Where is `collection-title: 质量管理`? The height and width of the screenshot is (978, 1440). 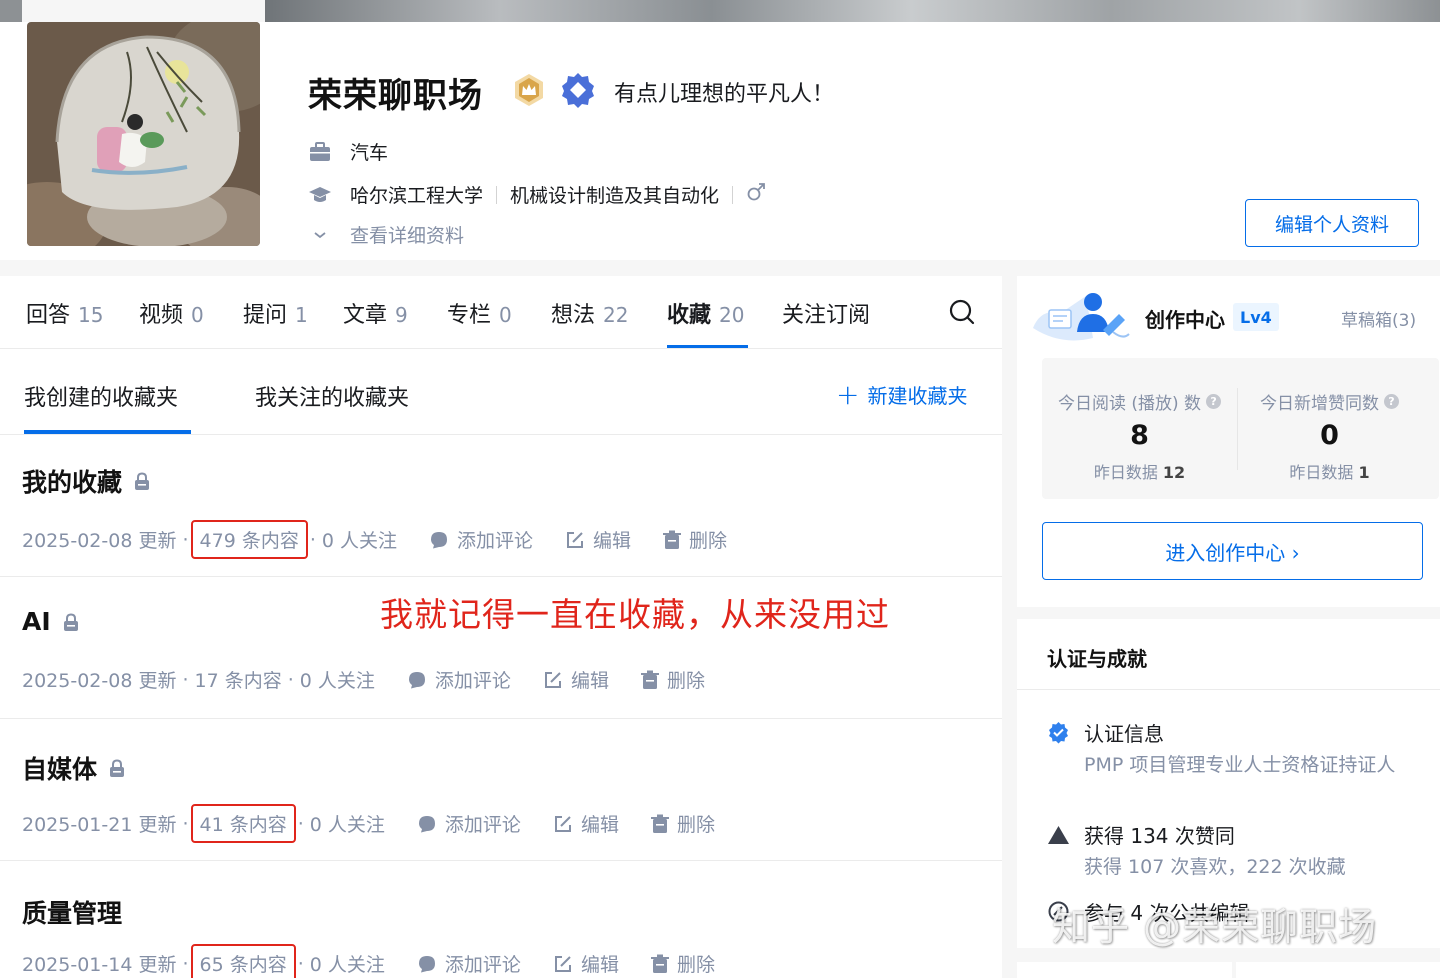 collection-title: 质量管理 is located at coordinates (72, 912).